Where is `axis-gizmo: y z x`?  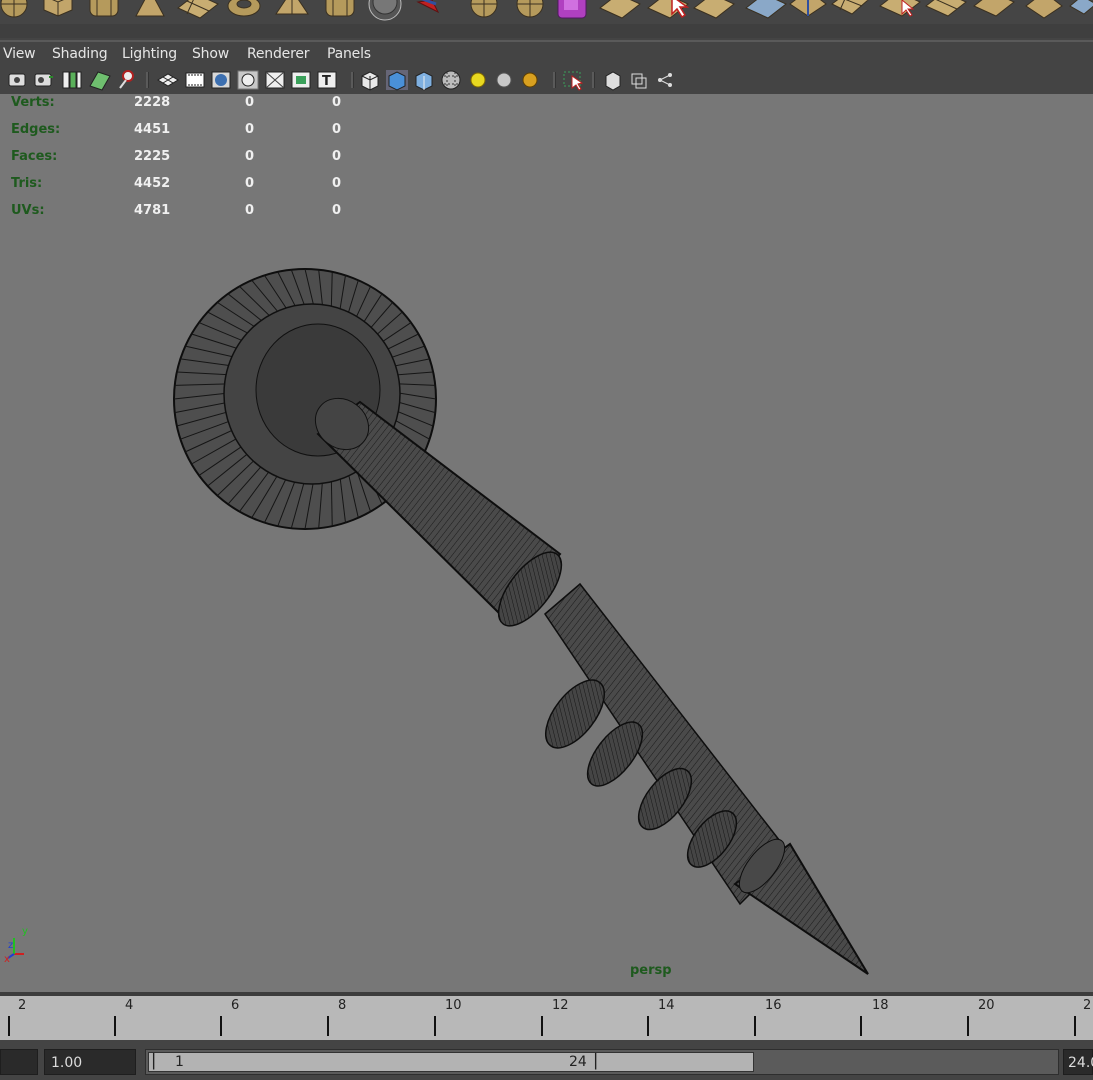
axis-gizmo: y z x is located at coordinates (16, 945).